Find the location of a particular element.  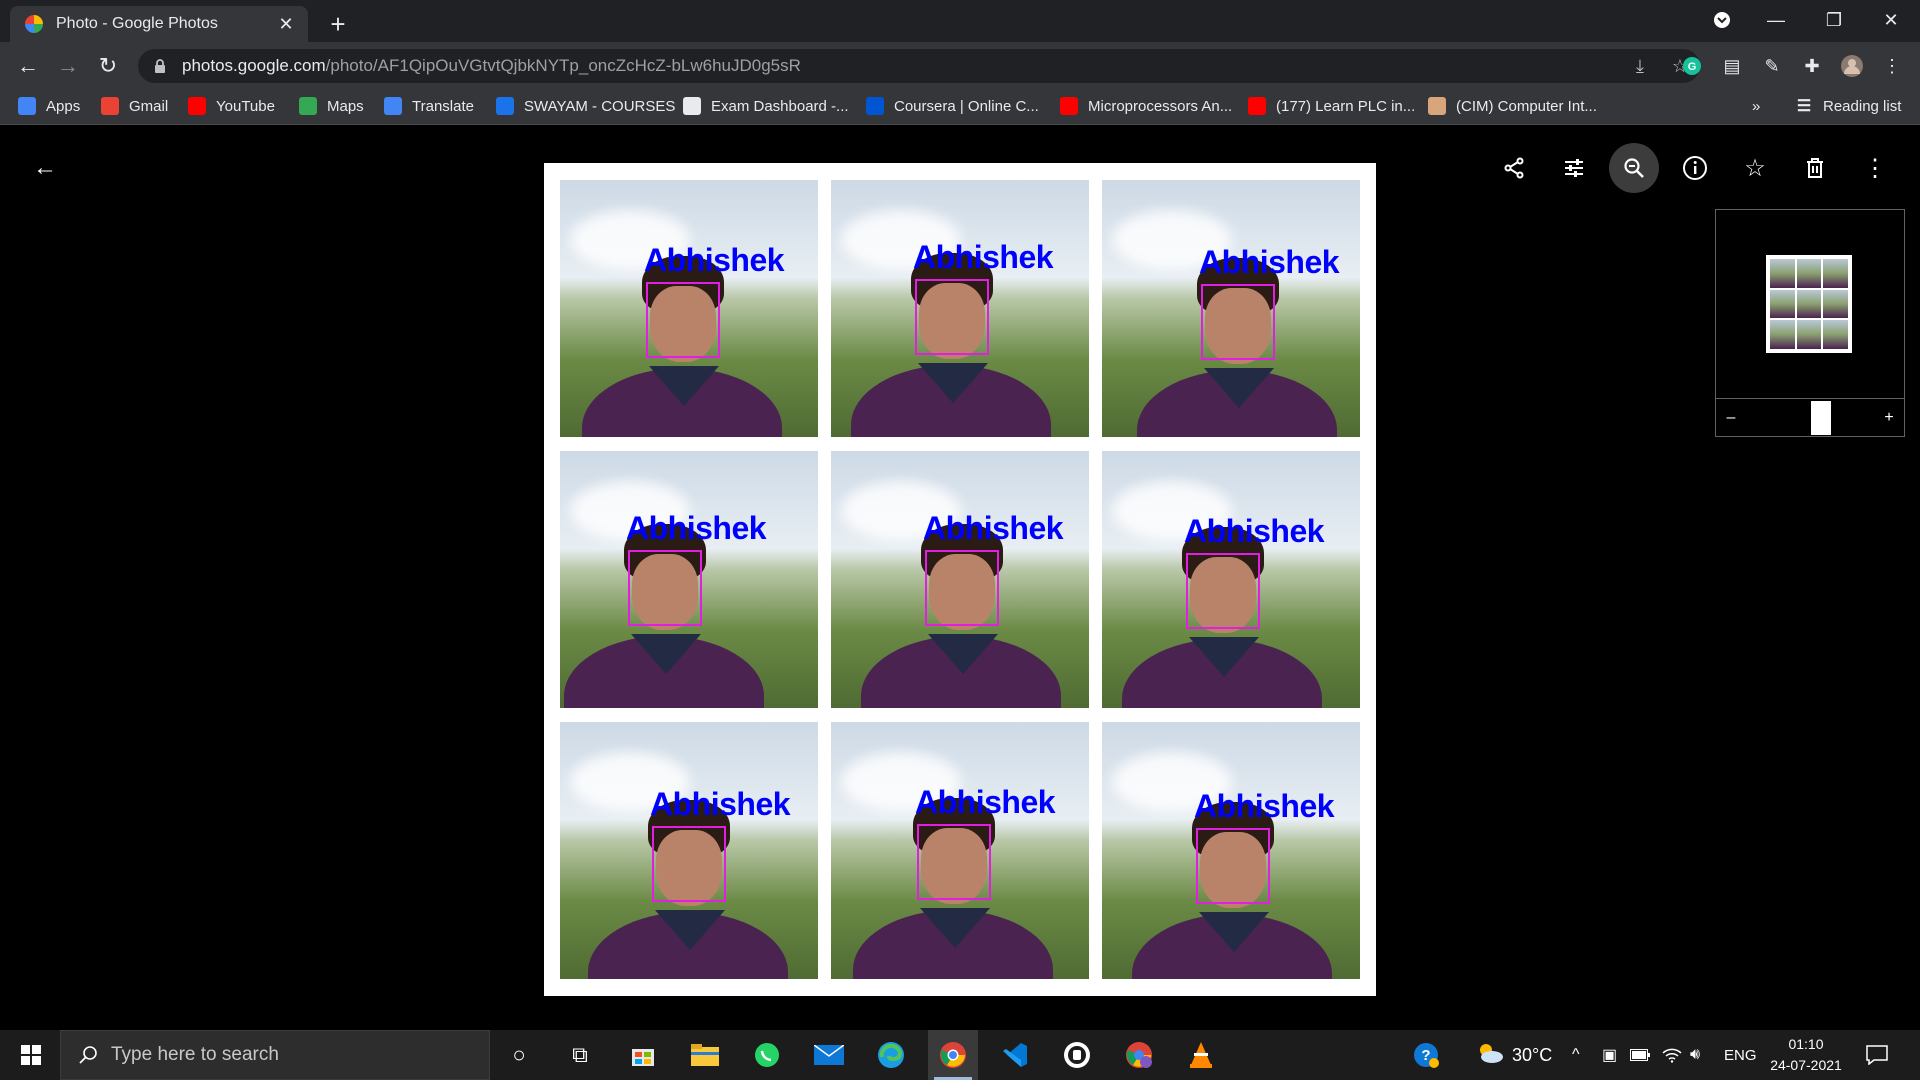

weather-widget: 30°C is located at coordinates (1514, 1055).